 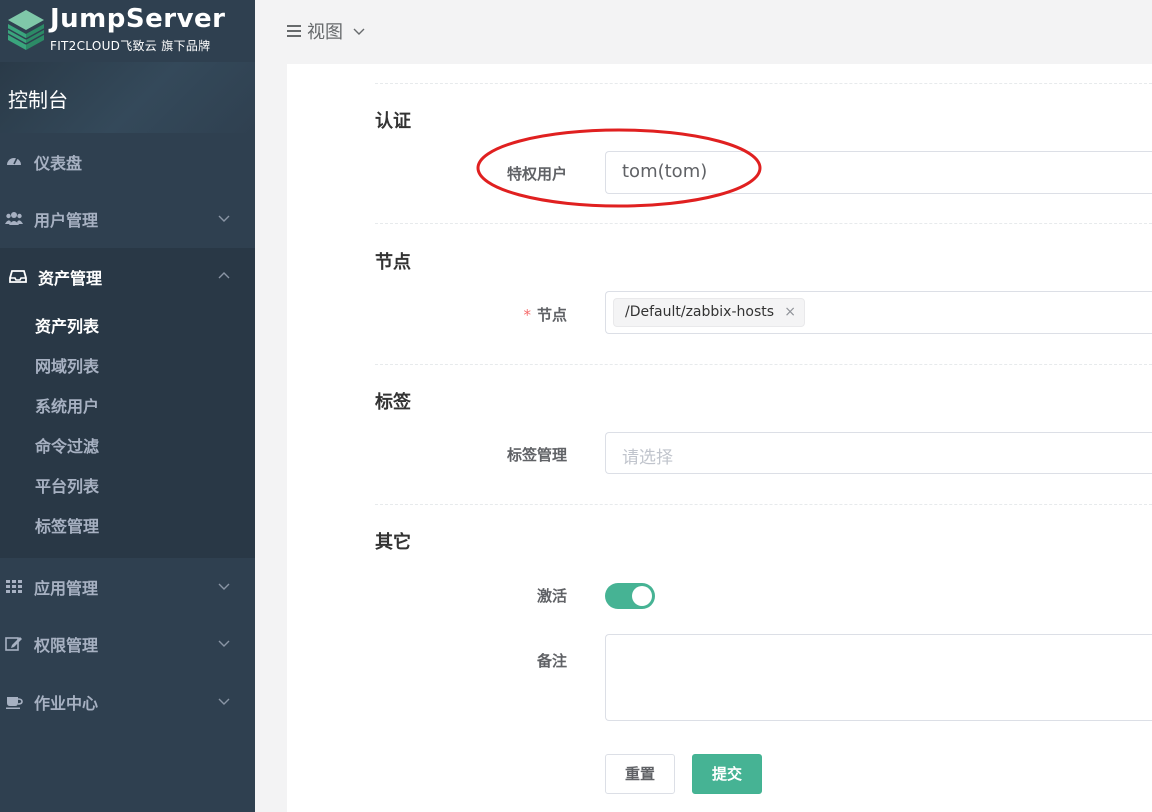 What do you see at coordinates (127, 276) in the screenshot?
I see `sidebar-item-assets: 资产管理` at bounding box center [127, 276].